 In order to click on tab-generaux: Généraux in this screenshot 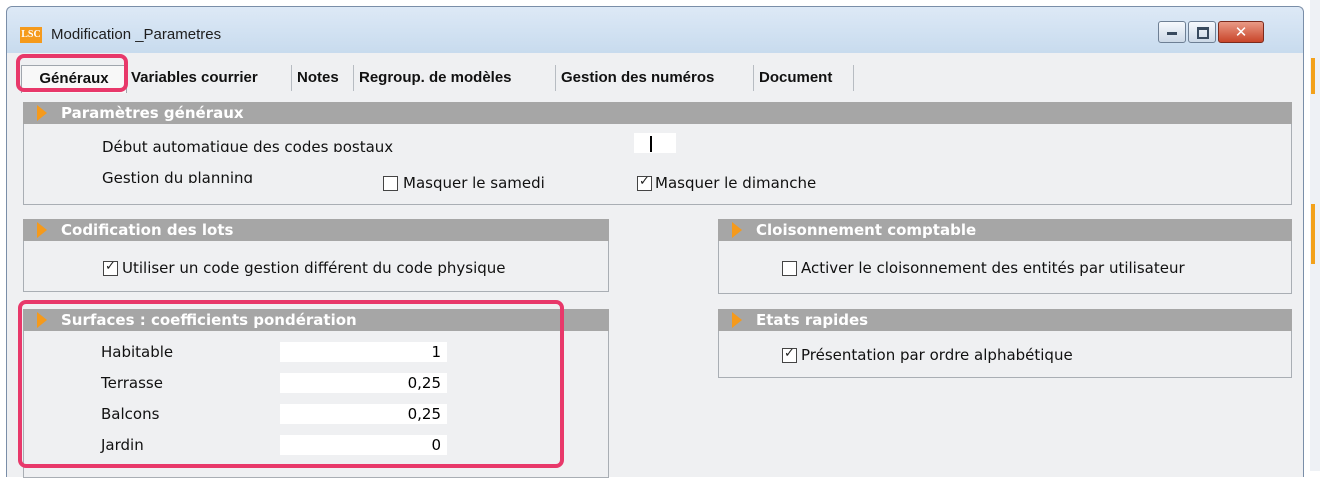, I will do `click(74, 79)`.